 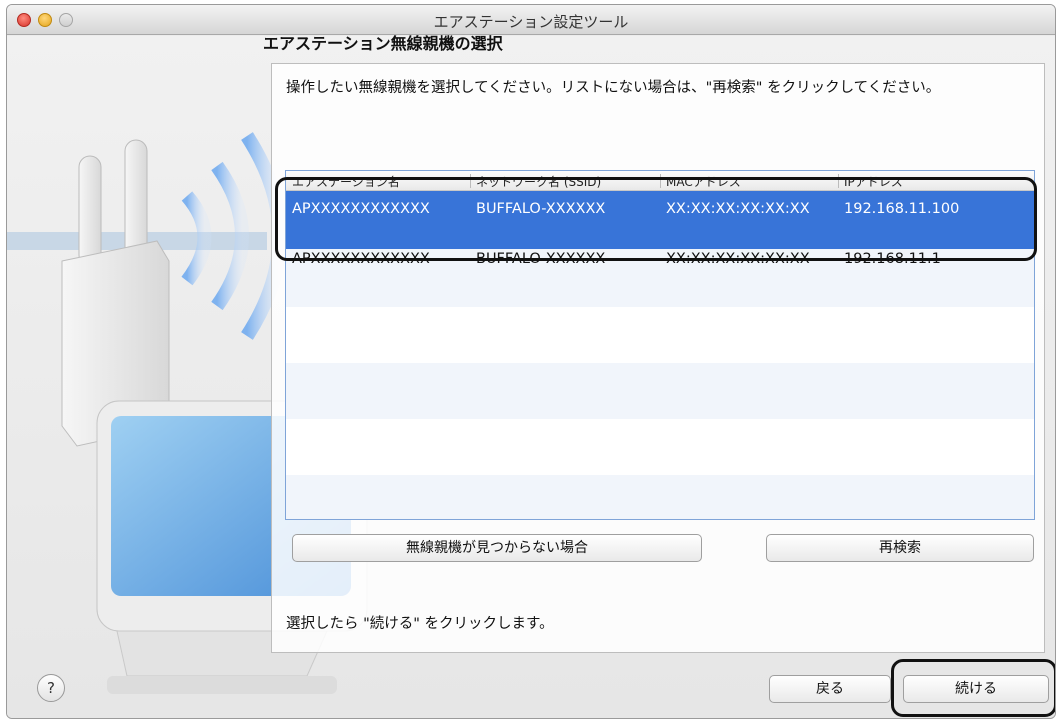 I want to click on section-title: エアステーション無線親機の選択, so click(x=383, y=43).